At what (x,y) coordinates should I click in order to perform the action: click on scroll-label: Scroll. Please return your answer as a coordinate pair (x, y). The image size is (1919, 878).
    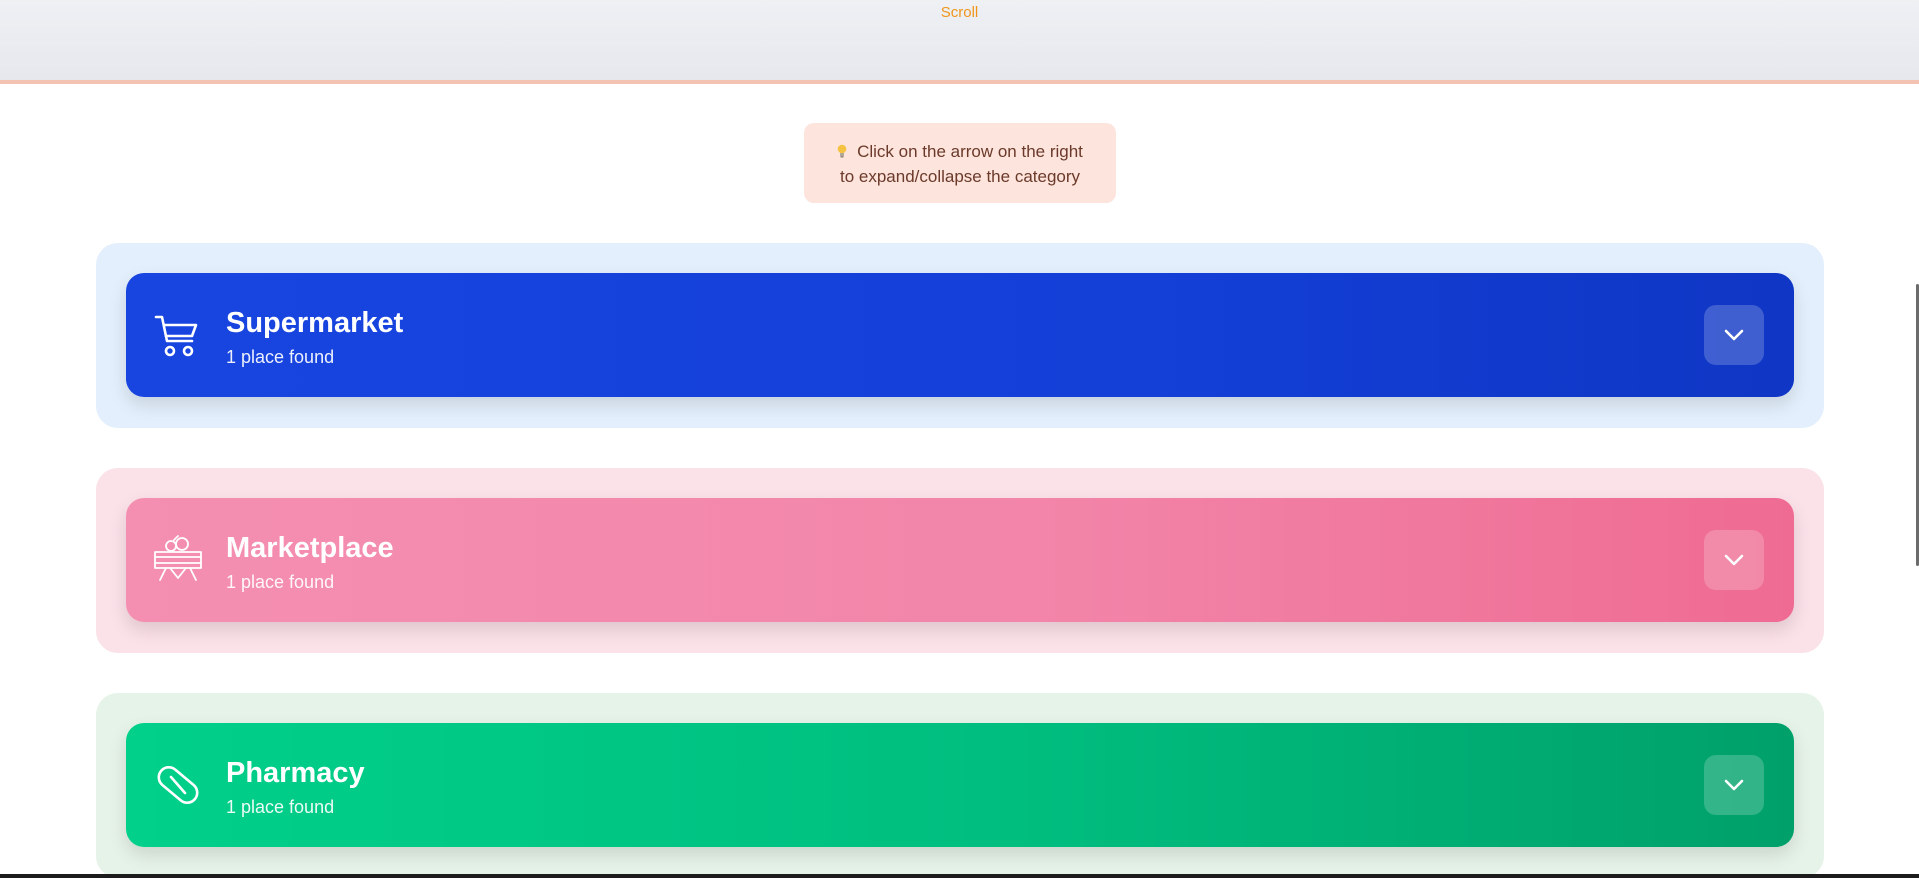
    Looking at the image, I should click on (959, 12).